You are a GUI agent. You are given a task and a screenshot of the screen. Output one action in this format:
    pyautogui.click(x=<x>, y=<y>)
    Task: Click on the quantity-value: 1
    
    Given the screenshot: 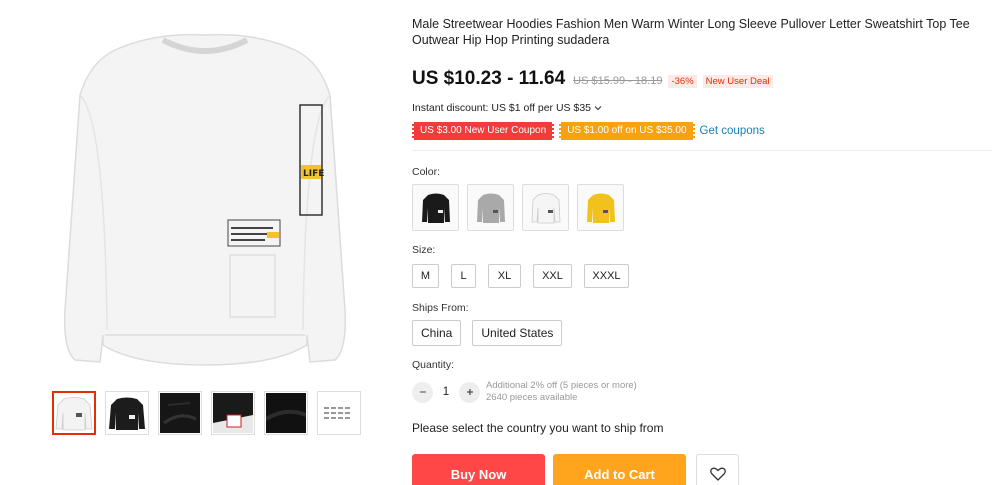 What is the action you would take?
    pyautogui.click(x=446, y=392)
    